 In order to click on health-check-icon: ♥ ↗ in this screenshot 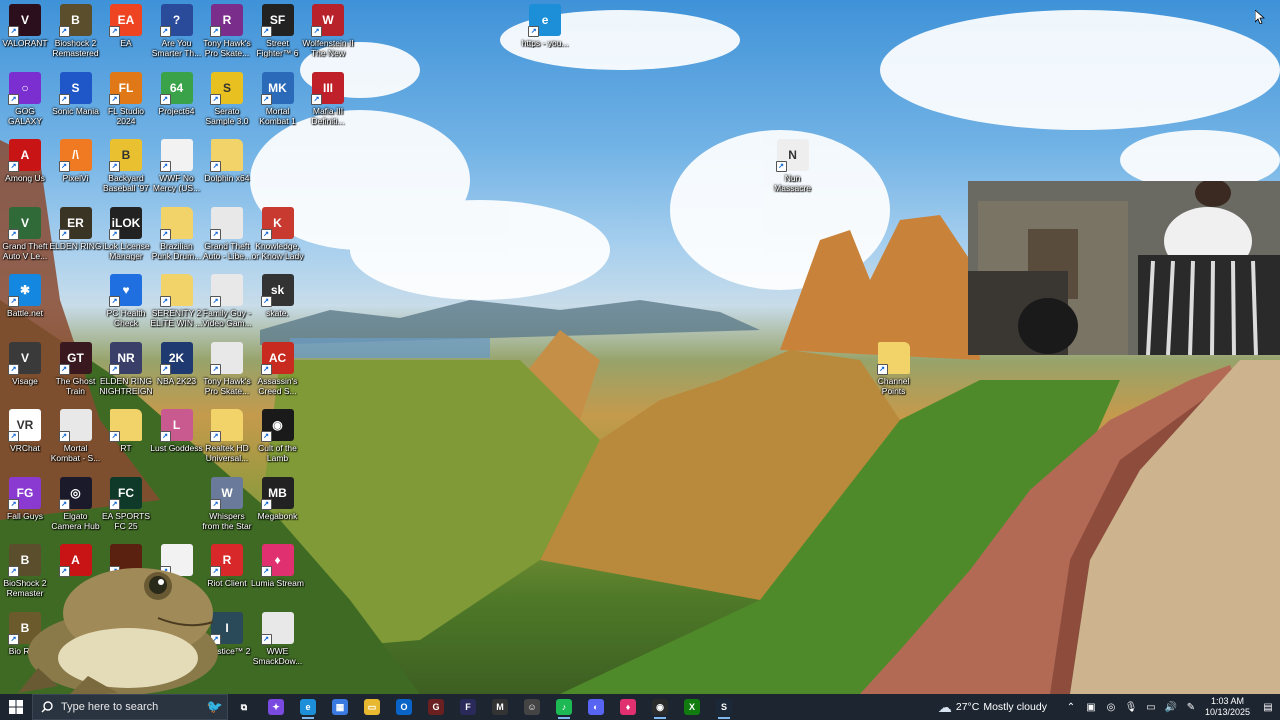, I will do `click(125, 290)`.